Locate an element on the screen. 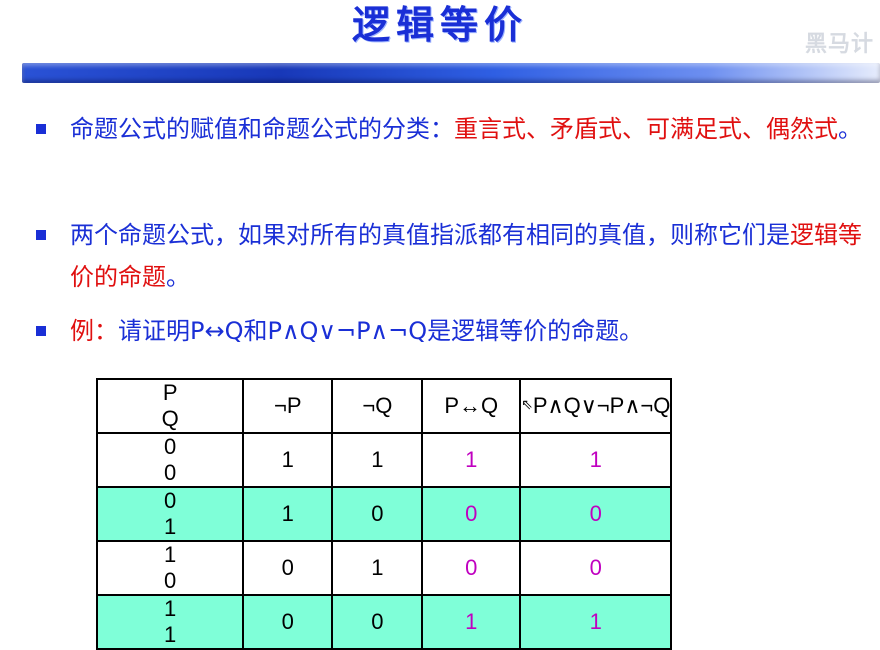 This screenshot has width=880, height=650. table-row: 01 1 0 0 0 is located at coordinates (457, 514).